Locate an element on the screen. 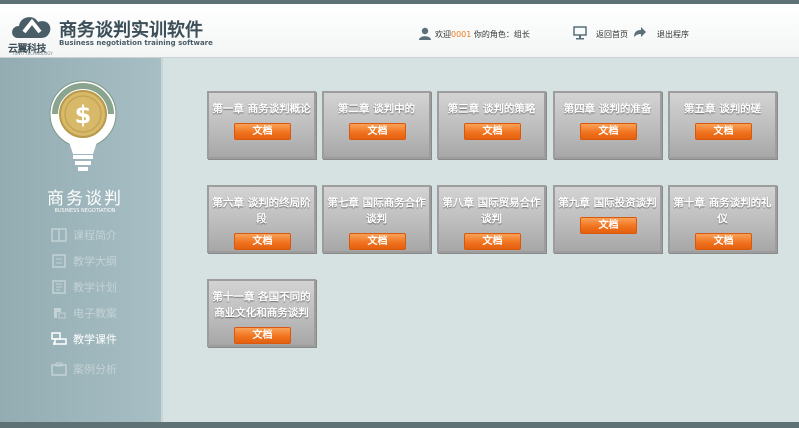  chapter-title: 第七章 国际商务合作谈判 is located at coordinates (376, 211).